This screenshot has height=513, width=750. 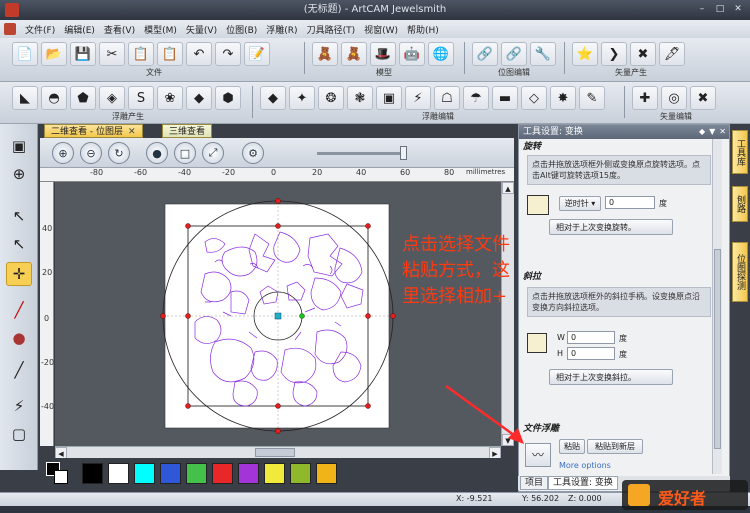 I want to click on rotation-direction-select: 逆时针 ▾, so click(x=580, y=203).